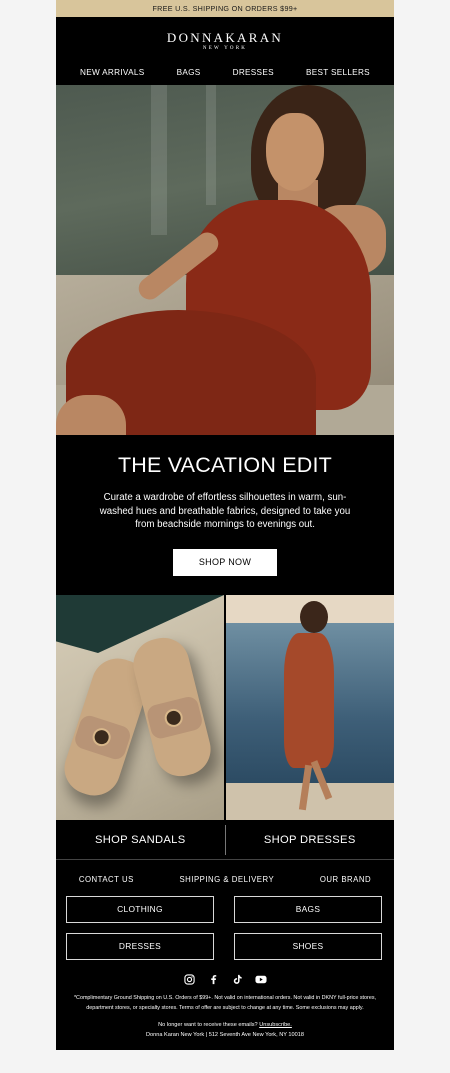 The width and height of the screenshot is (450, 1073). I want to click on category-shoes-button: SHOES, so click(308, 946).